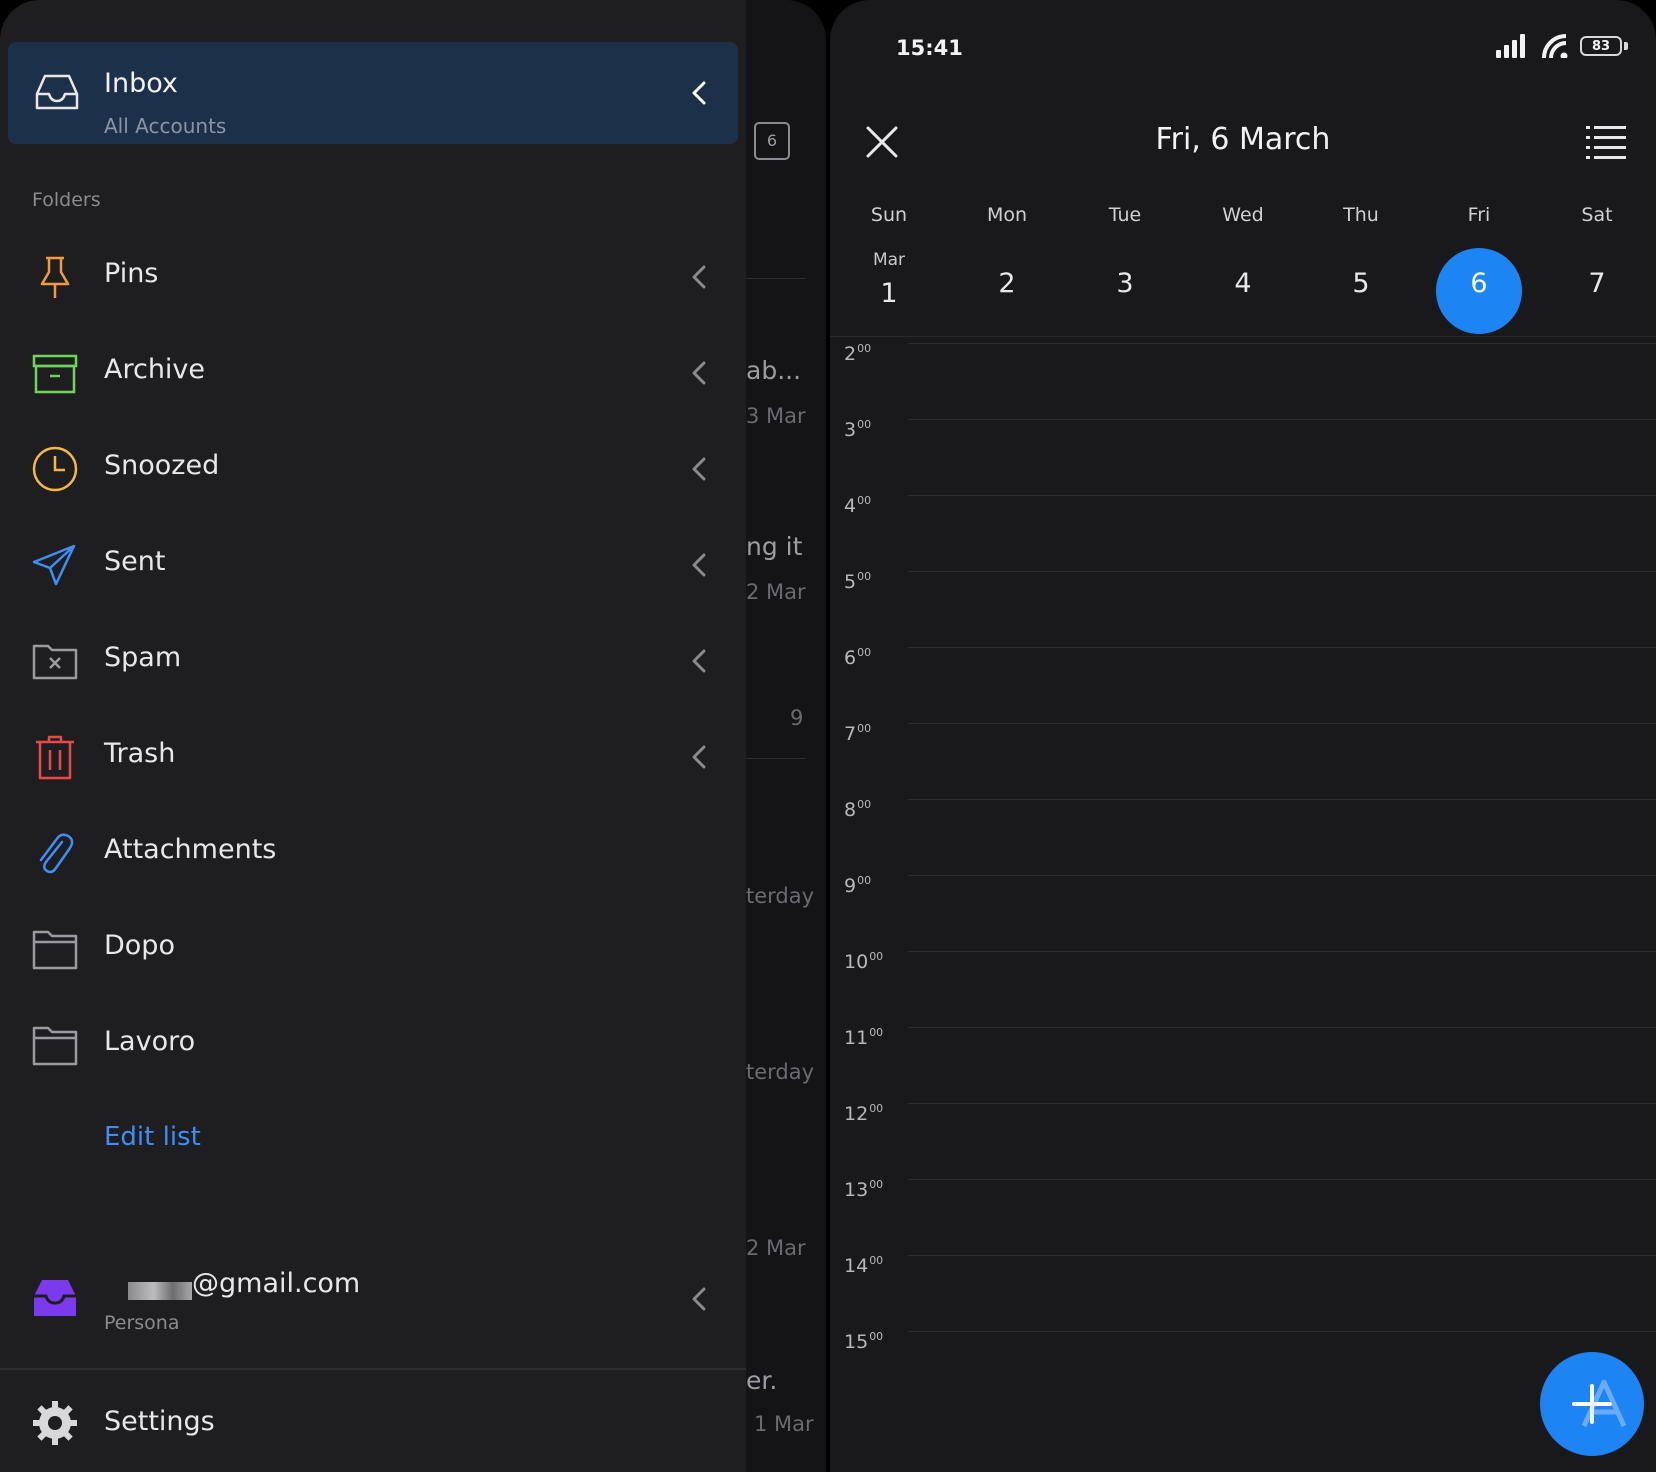  Describe the element at coordinates (1597, 283) in the screenshot. I see `day-number: 7` at that location.